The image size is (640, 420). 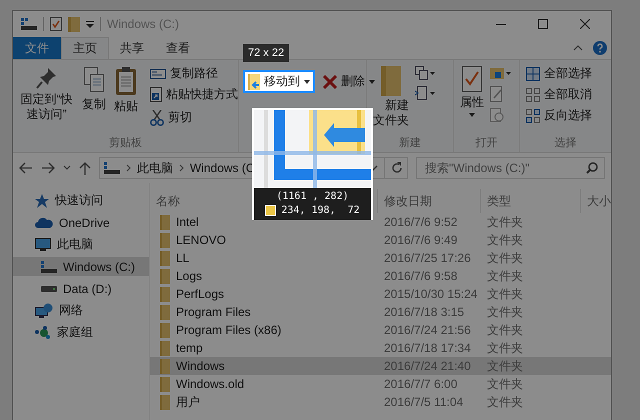 What do you see at coordinates (210, 384) in the screenshot?
I see `file-name: Windows.old` at bounding box center [210, 384].